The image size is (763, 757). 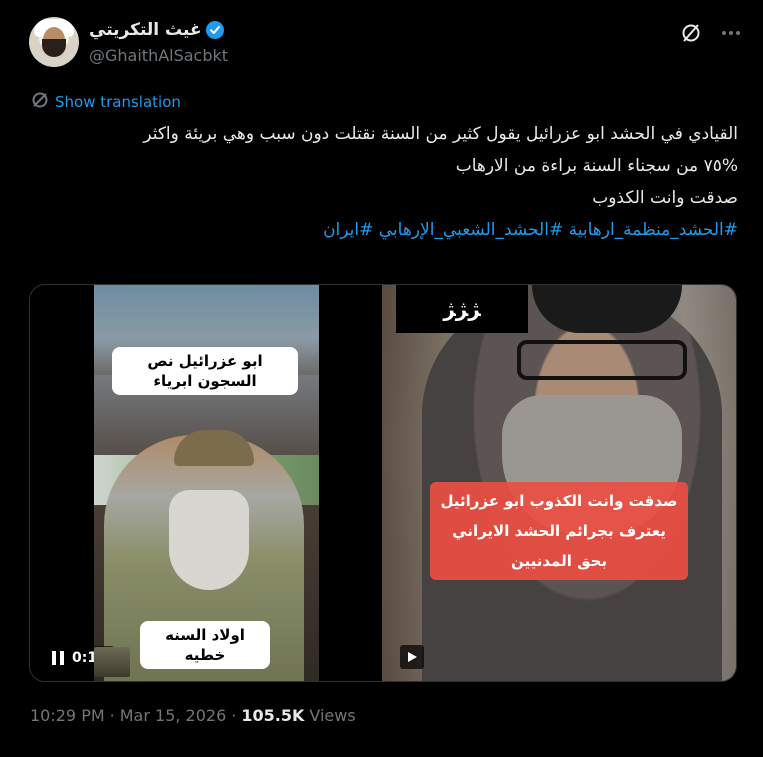 I want to click on tweet-top-actions, so click(x=711, y=33).